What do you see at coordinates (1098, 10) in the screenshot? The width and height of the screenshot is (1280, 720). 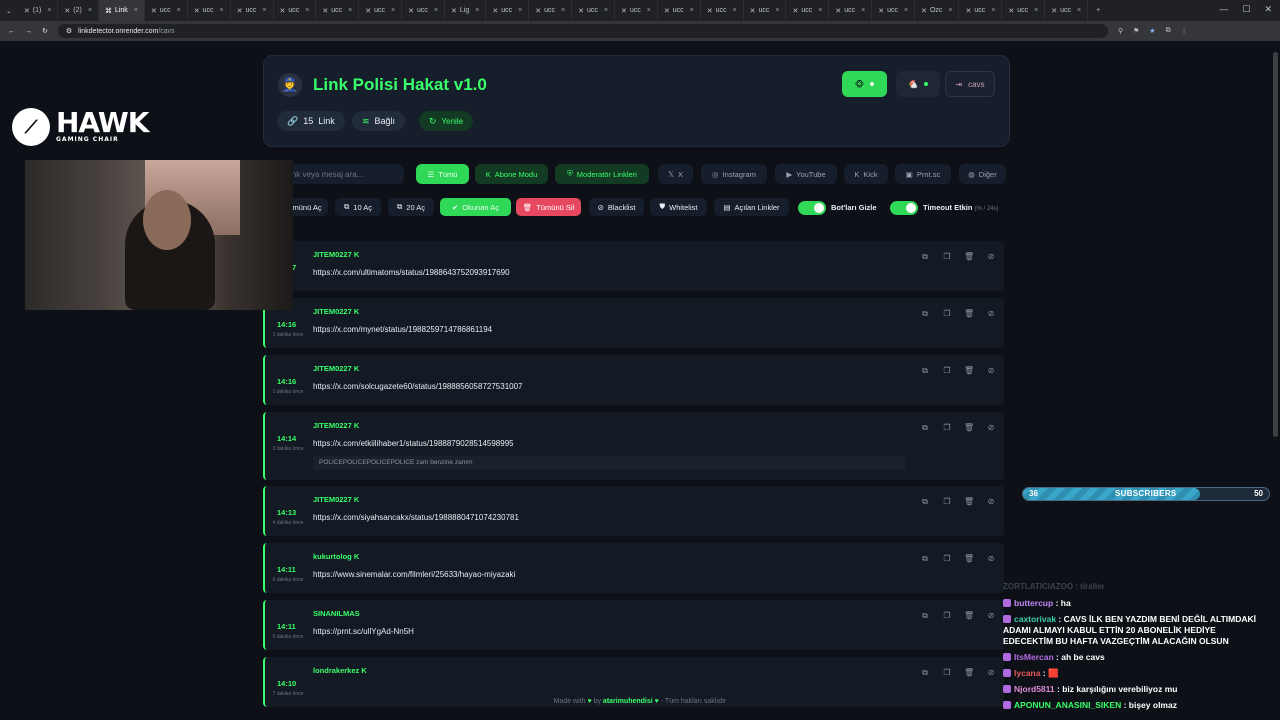 I see `new-tab-icon: +` at bounding box center [1098, 10].